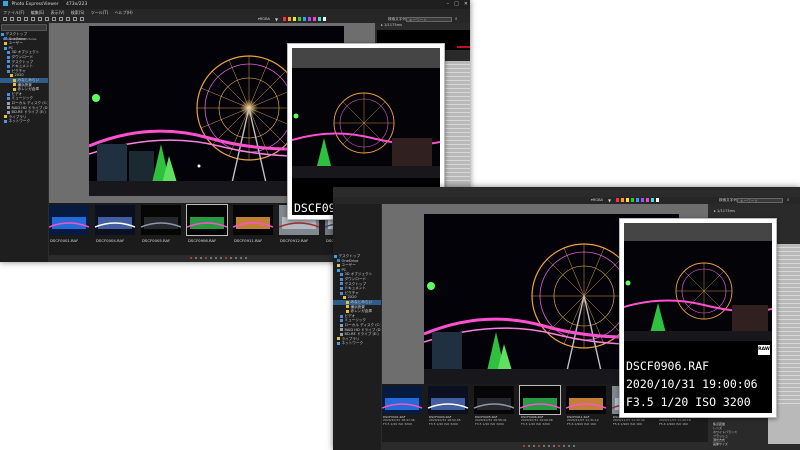  I want to click on zoom-out-icon, so click(54, 19).